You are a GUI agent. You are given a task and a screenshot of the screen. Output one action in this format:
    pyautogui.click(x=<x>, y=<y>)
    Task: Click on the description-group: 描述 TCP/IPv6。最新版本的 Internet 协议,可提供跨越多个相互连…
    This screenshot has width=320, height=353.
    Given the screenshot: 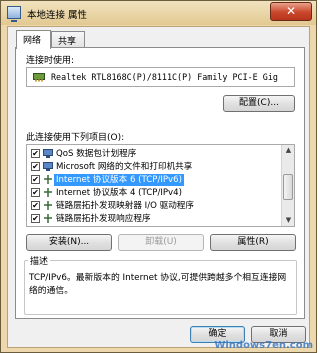 What is the action you would take?
    pyautogui.click(x=160, y=284)
    